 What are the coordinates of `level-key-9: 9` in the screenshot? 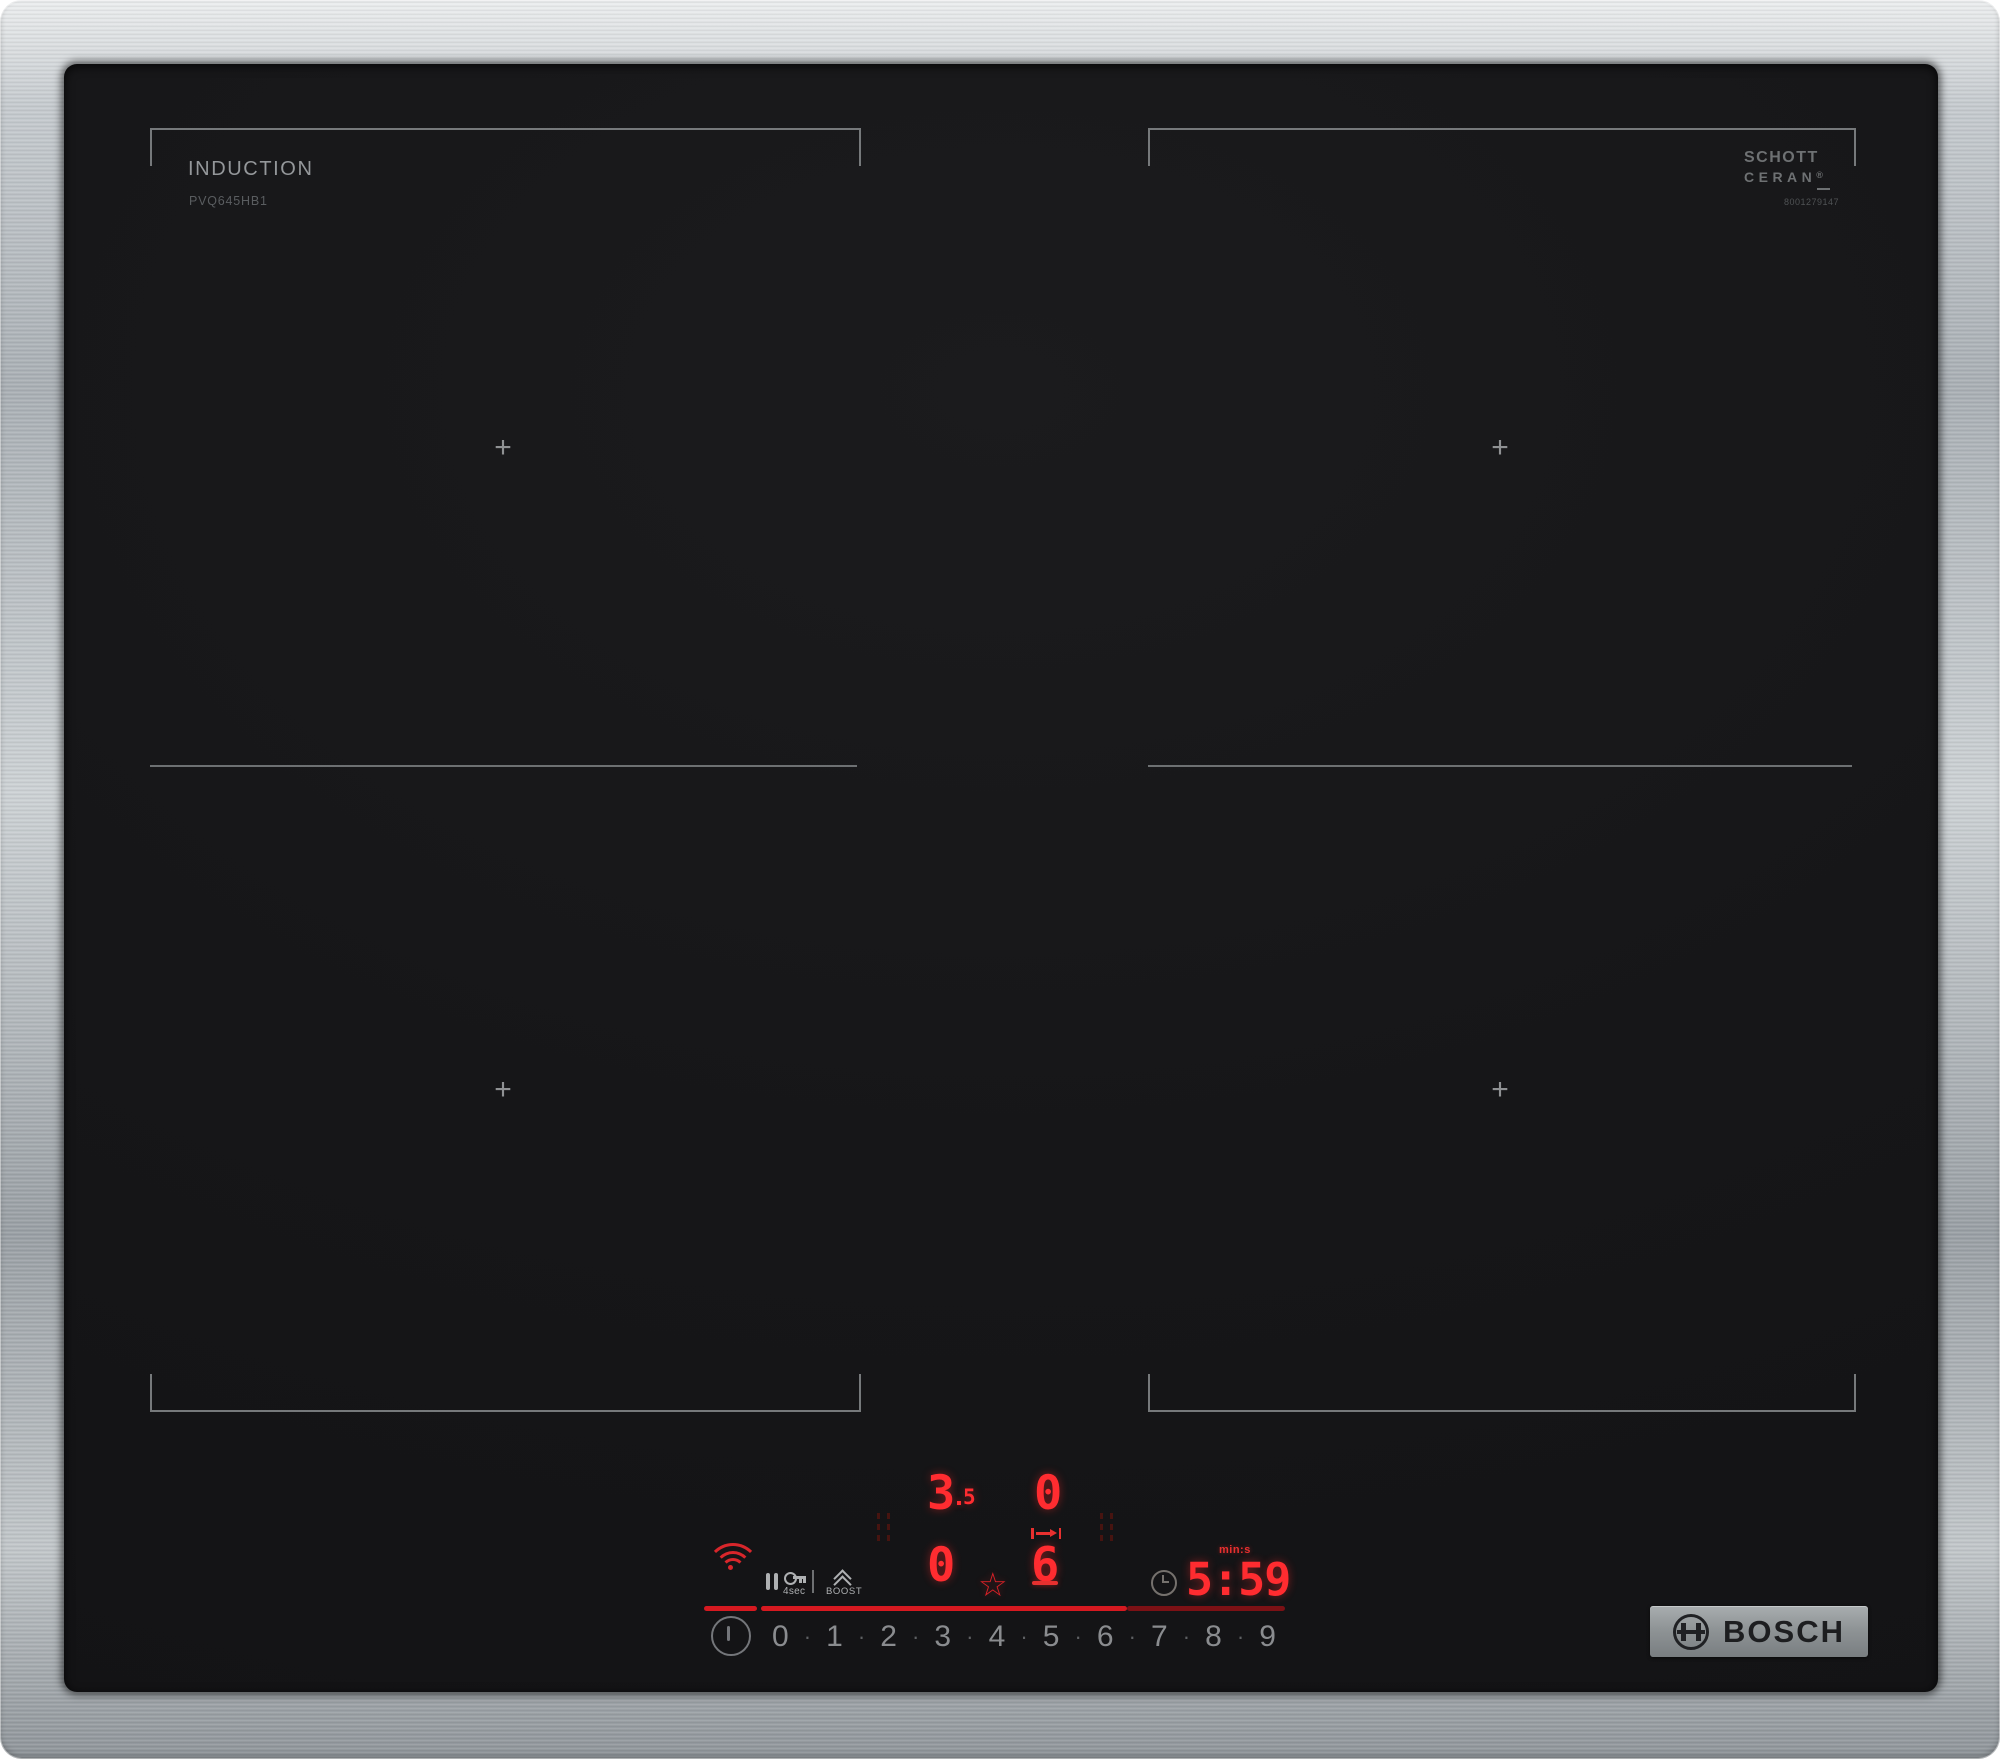 It's located at (1267, 1637).